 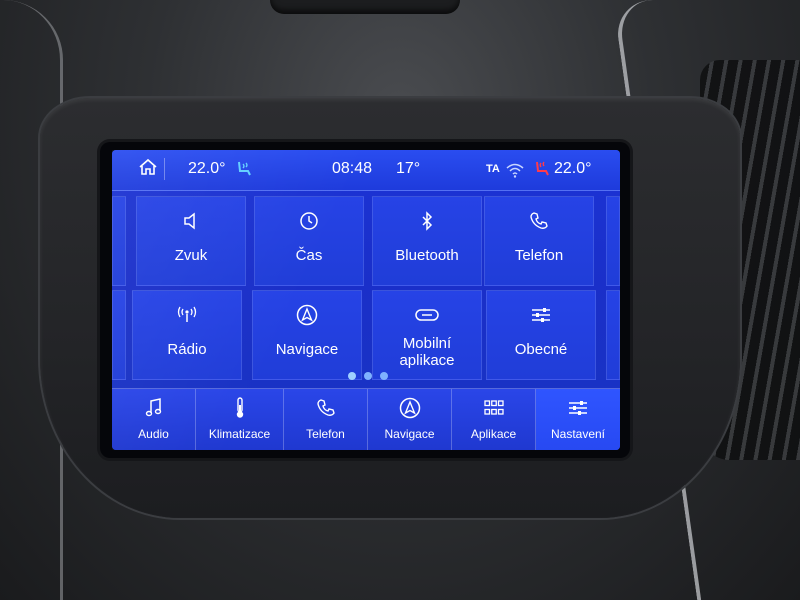 I want to click on seat-heat-icon, so click(x=542, y=169).